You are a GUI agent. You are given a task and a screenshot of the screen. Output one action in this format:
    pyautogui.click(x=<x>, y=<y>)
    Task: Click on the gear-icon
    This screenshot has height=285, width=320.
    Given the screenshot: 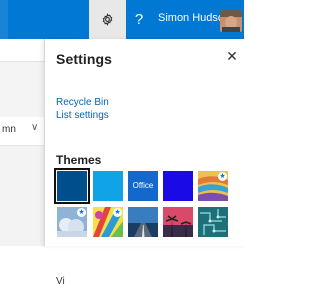 What is the action you would take?
    pyautogui.click(x=107, y=19)
    